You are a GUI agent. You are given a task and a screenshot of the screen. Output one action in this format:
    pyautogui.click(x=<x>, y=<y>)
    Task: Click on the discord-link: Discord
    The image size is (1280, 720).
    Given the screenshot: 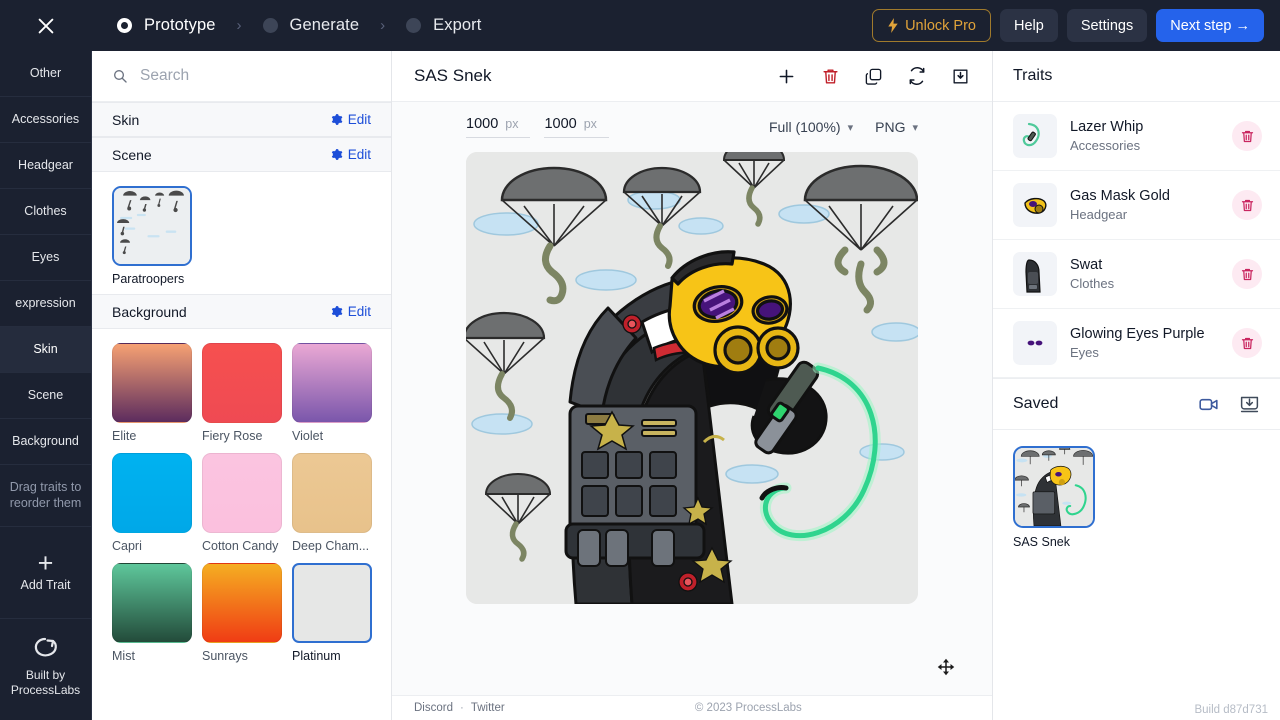 What is the action you would take?
    pyautogui.click(x=433, y=708)
    